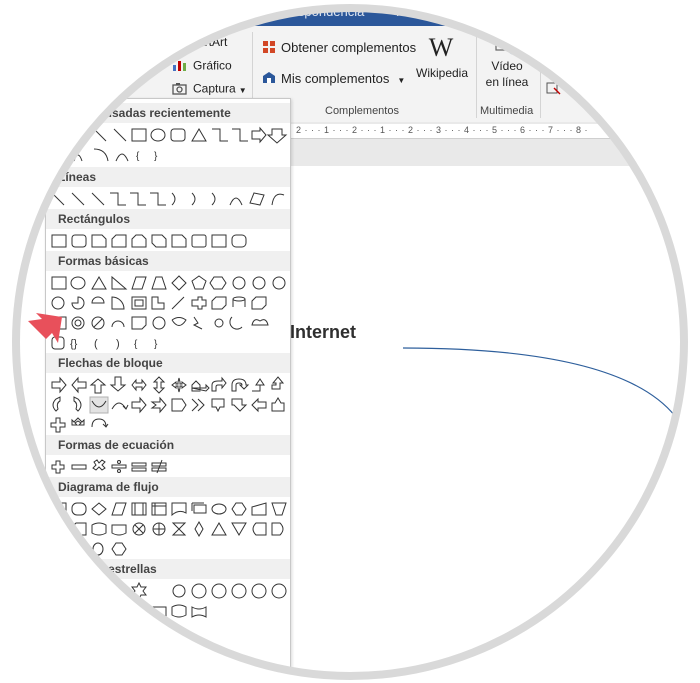  Describe the element at coordinates (349, 47) in the screenshot. I see `obtener-complementos-label: Obtener complementos` at that location.